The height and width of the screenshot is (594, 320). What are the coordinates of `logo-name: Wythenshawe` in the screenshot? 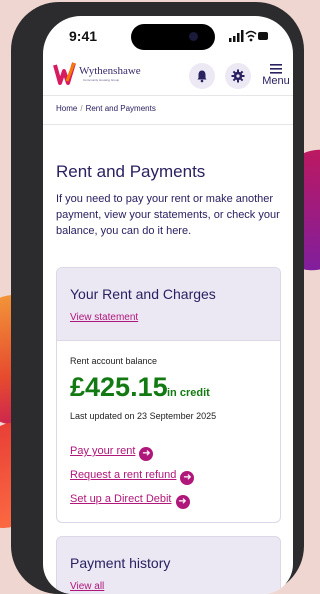 It's located at (110, 71).